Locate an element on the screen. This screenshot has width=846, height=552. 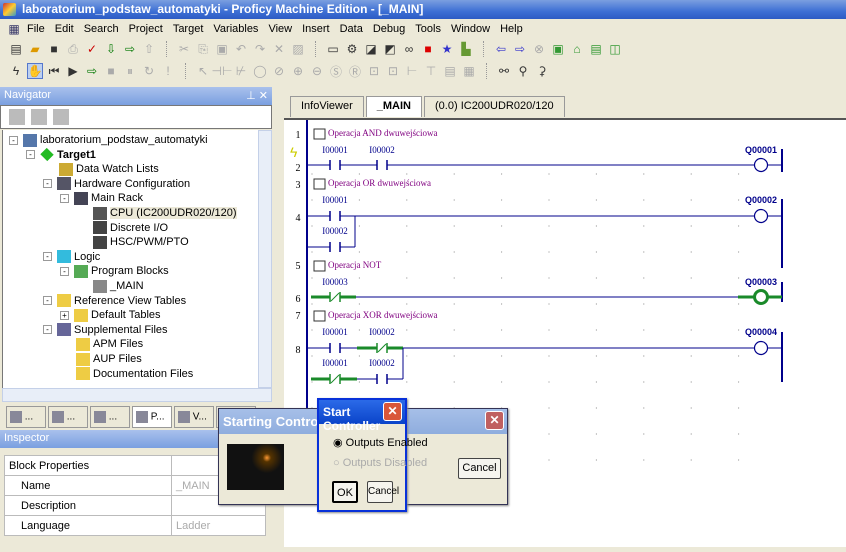
tree-item: Data Watch Lists is located at coordinates (101, 169).